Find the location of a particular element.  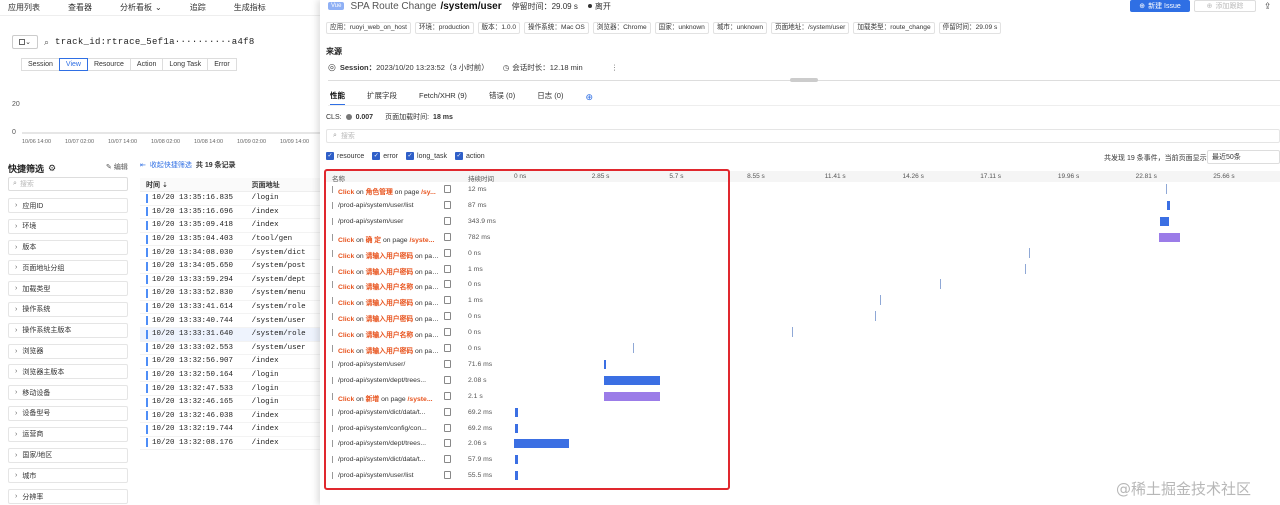

type-filter-session: Session is located at coordinates (40, 64).